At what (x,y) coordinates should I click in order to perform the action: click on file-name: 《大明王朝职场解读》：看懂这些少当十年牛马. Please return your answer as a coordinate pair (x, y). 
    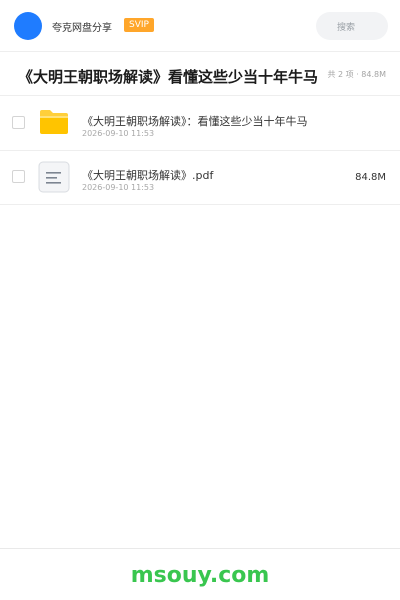
    Looking at the image, I should click on (195, 121).